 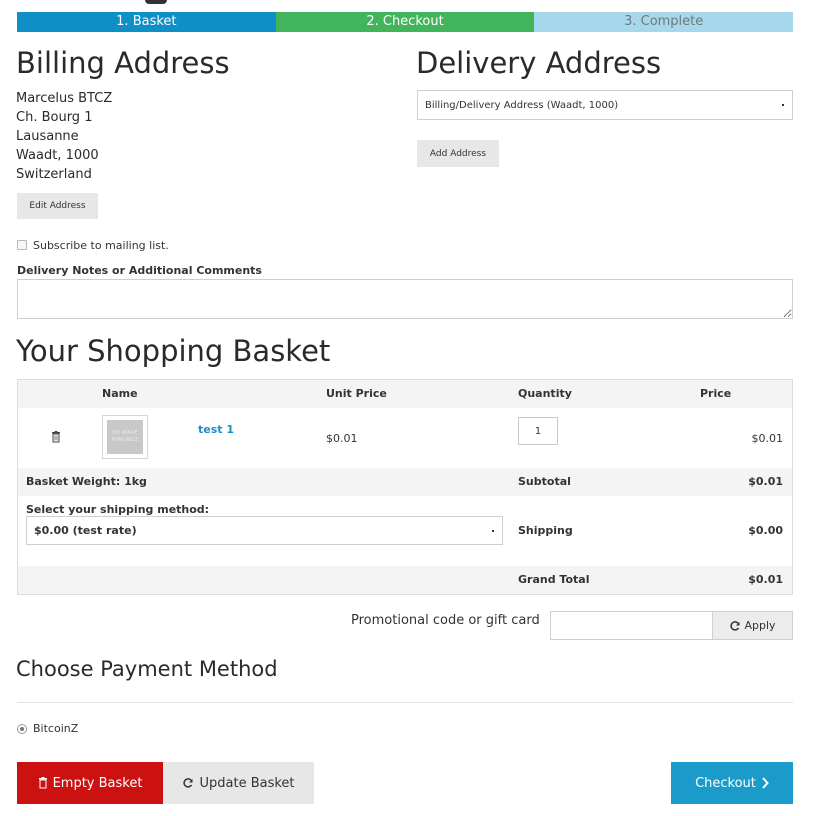 I want to click on no-image-placeholder: NO IMAGE AVAILABLE, so click(x=125, y=437).